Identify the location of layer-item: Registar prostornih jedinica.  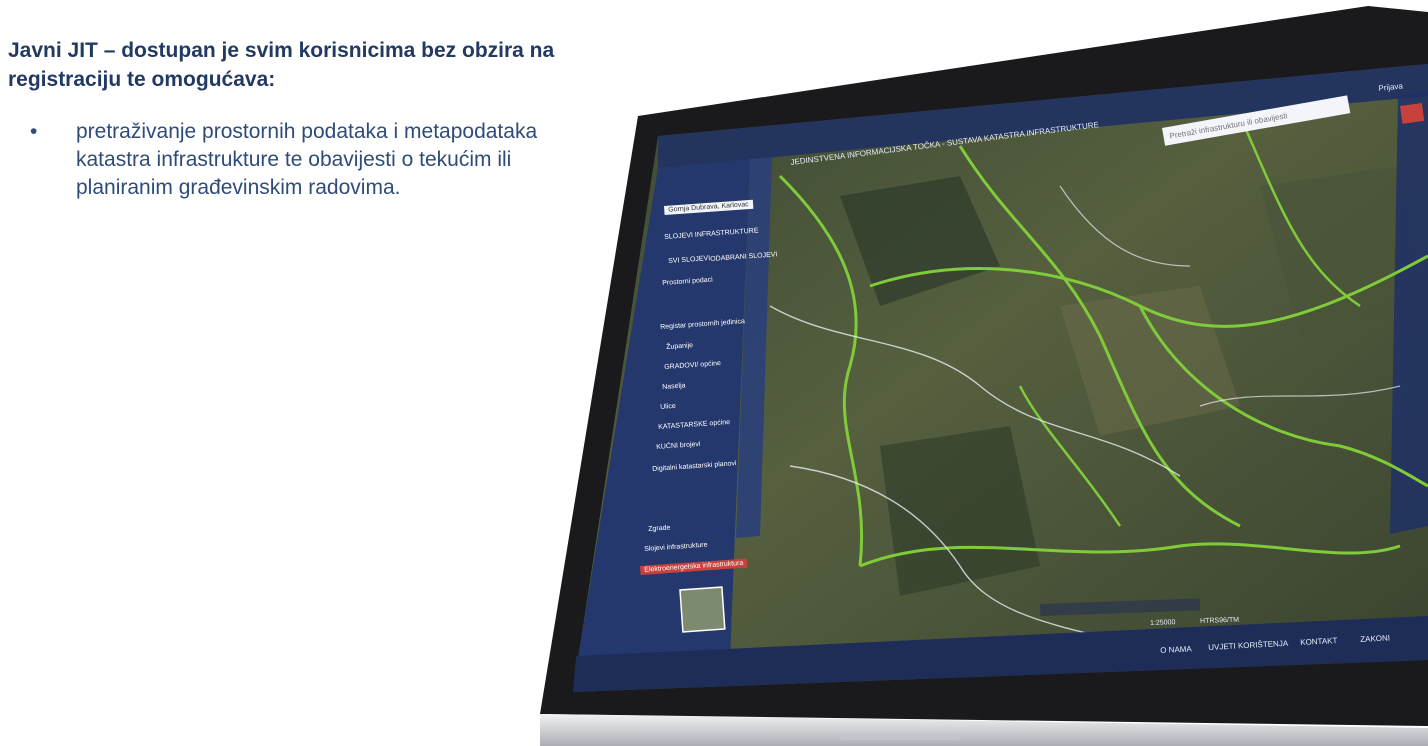
(702, 324).